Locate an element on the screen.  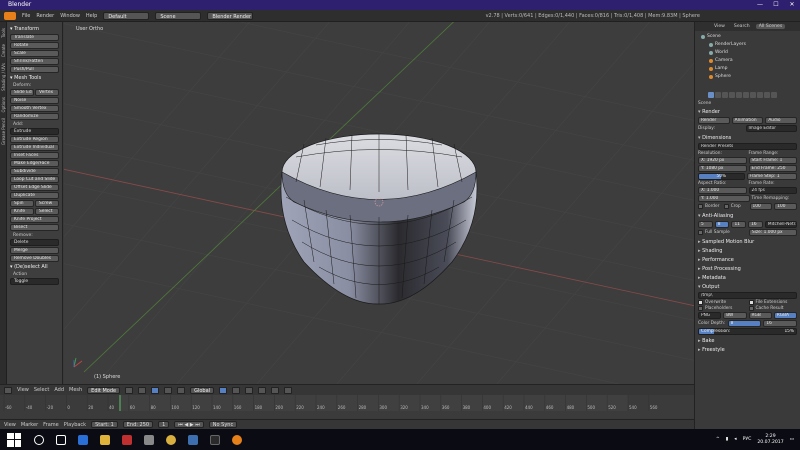
post-processing-panel-header: Post Processing is located at coordinates (747, 269).